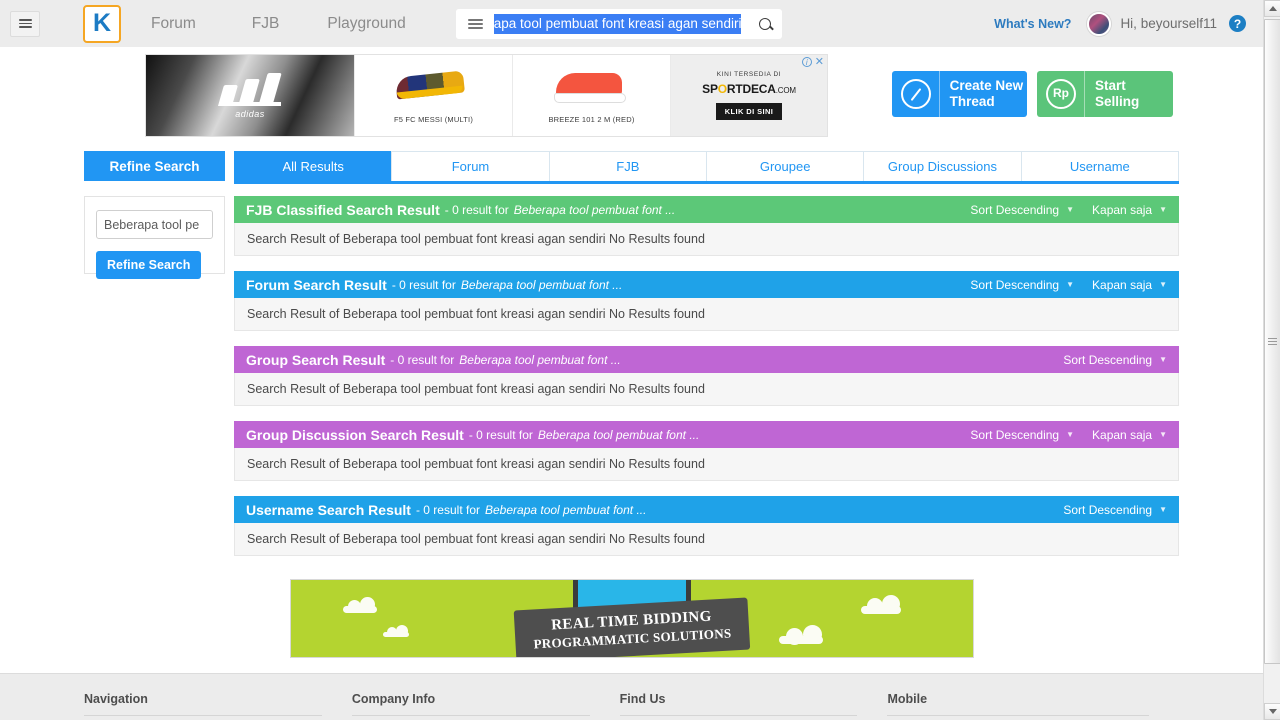  Describe the element at coordinates (249, 89) in the screenshot. I see `adidas-trefoil-icon` at that location.